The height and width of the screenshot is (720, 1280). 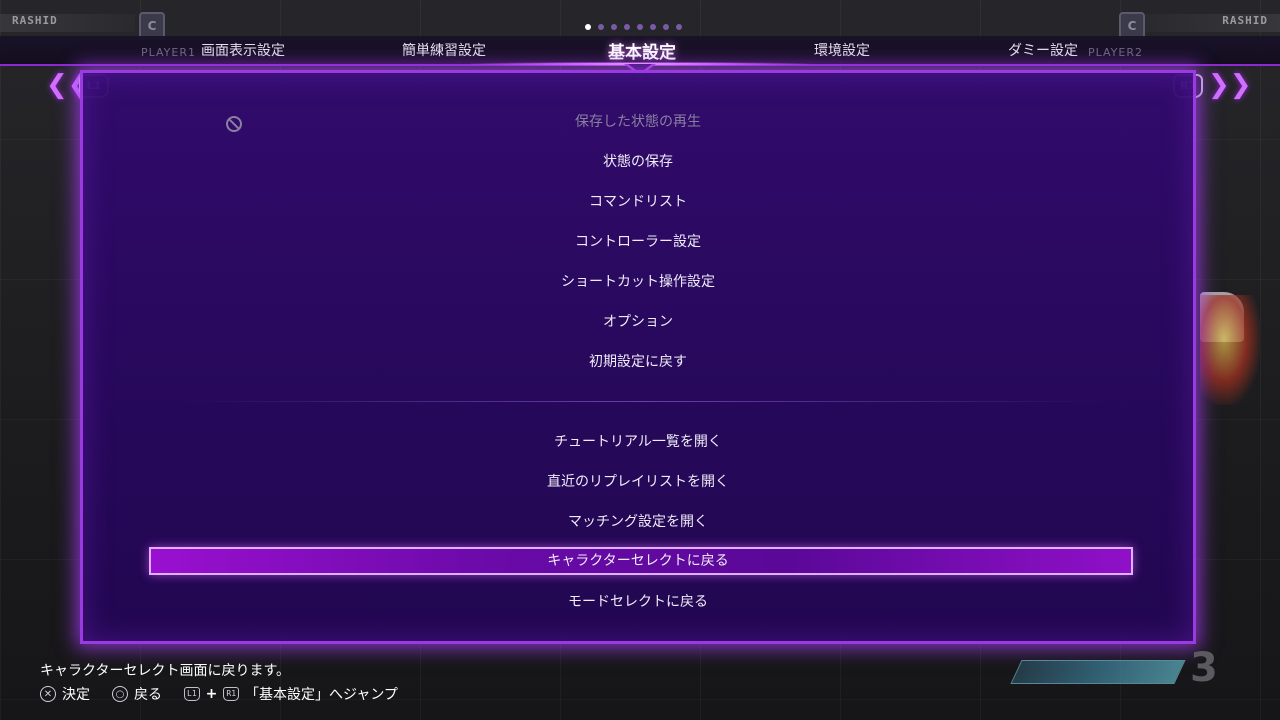 What do you see at coordinates (638, 602) in the screenshot?
I see `menu-item-back-to-mode-select: モードセレクトに戻る` at bounding box center [638, 602].